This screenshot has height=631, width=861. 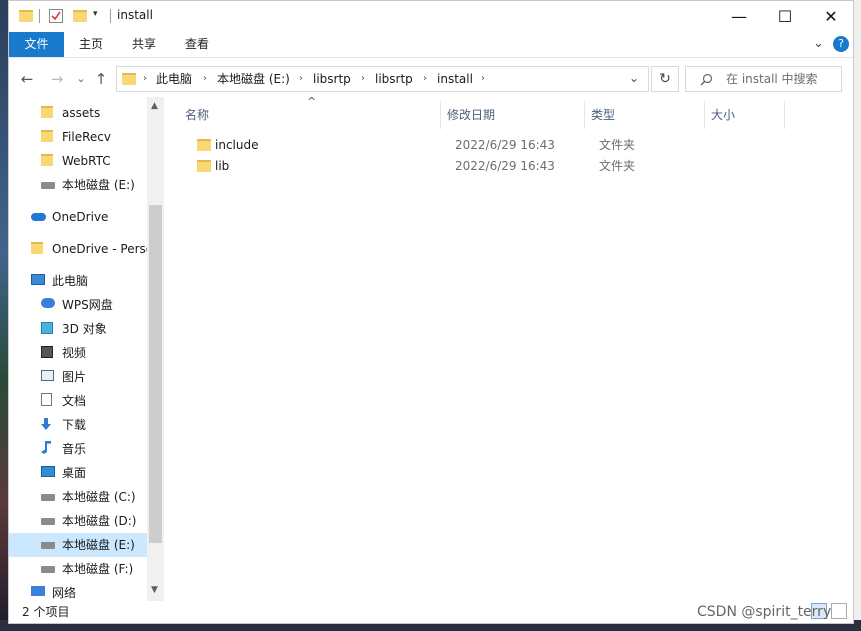 I want to click on minimize-button: —, so click(x=739, y=16).